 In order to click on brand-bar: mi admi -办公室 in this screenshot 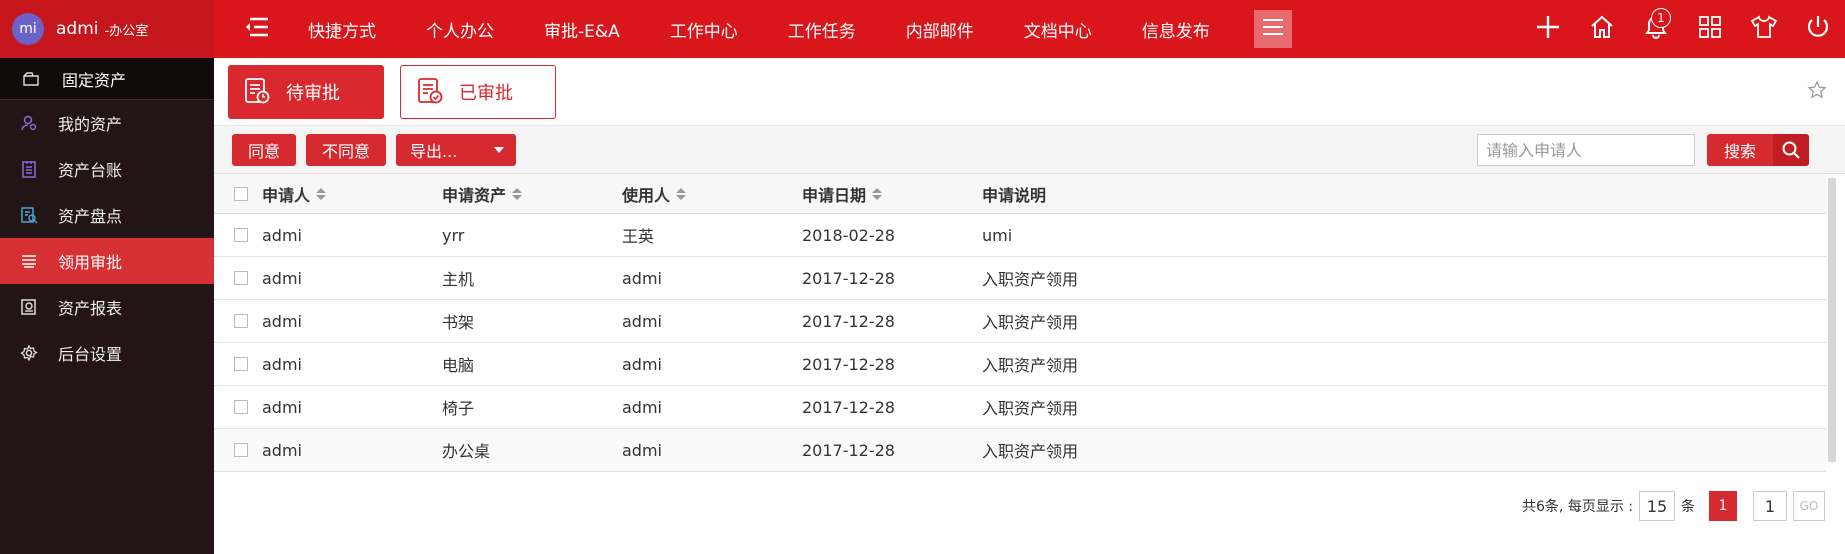, I will do `click(107, 29)`.